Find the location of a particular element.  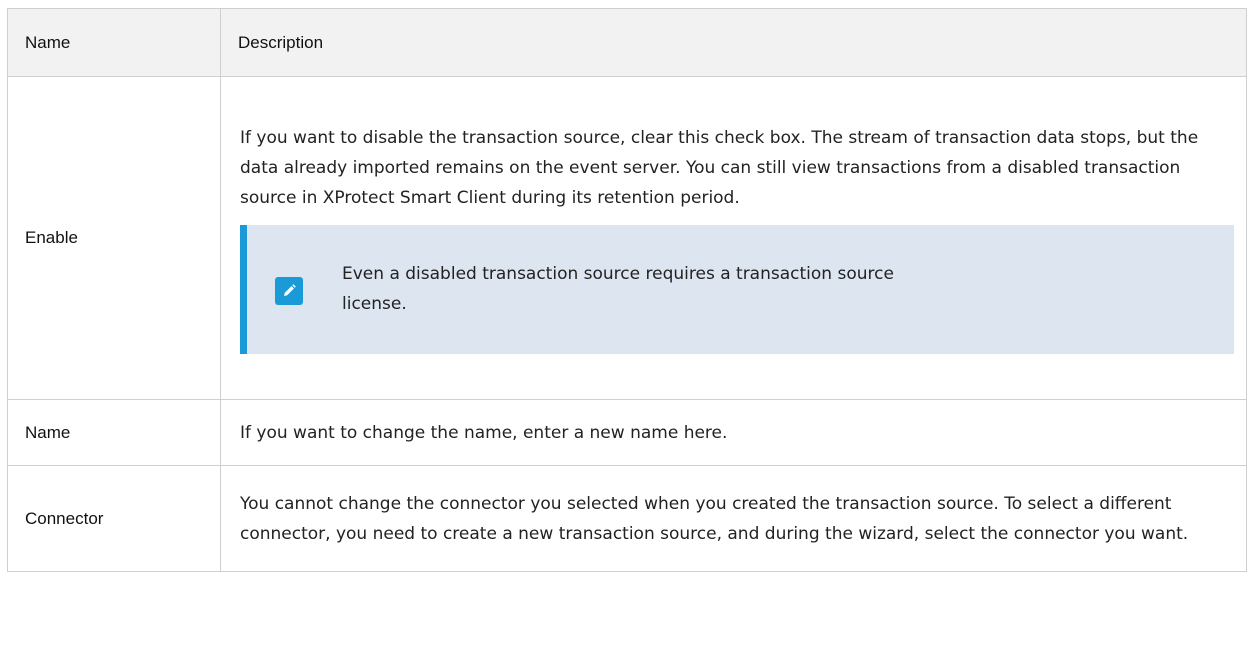

column-header-name: Name is located at coordinates (114, 42).